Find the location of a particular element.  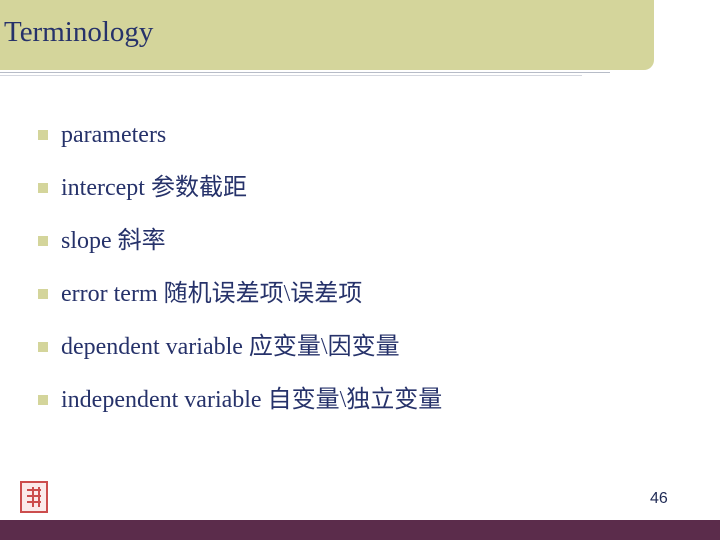

bullet-item-error-term: error term 随机误差项\误差项 is located at coordinates (200, 294).